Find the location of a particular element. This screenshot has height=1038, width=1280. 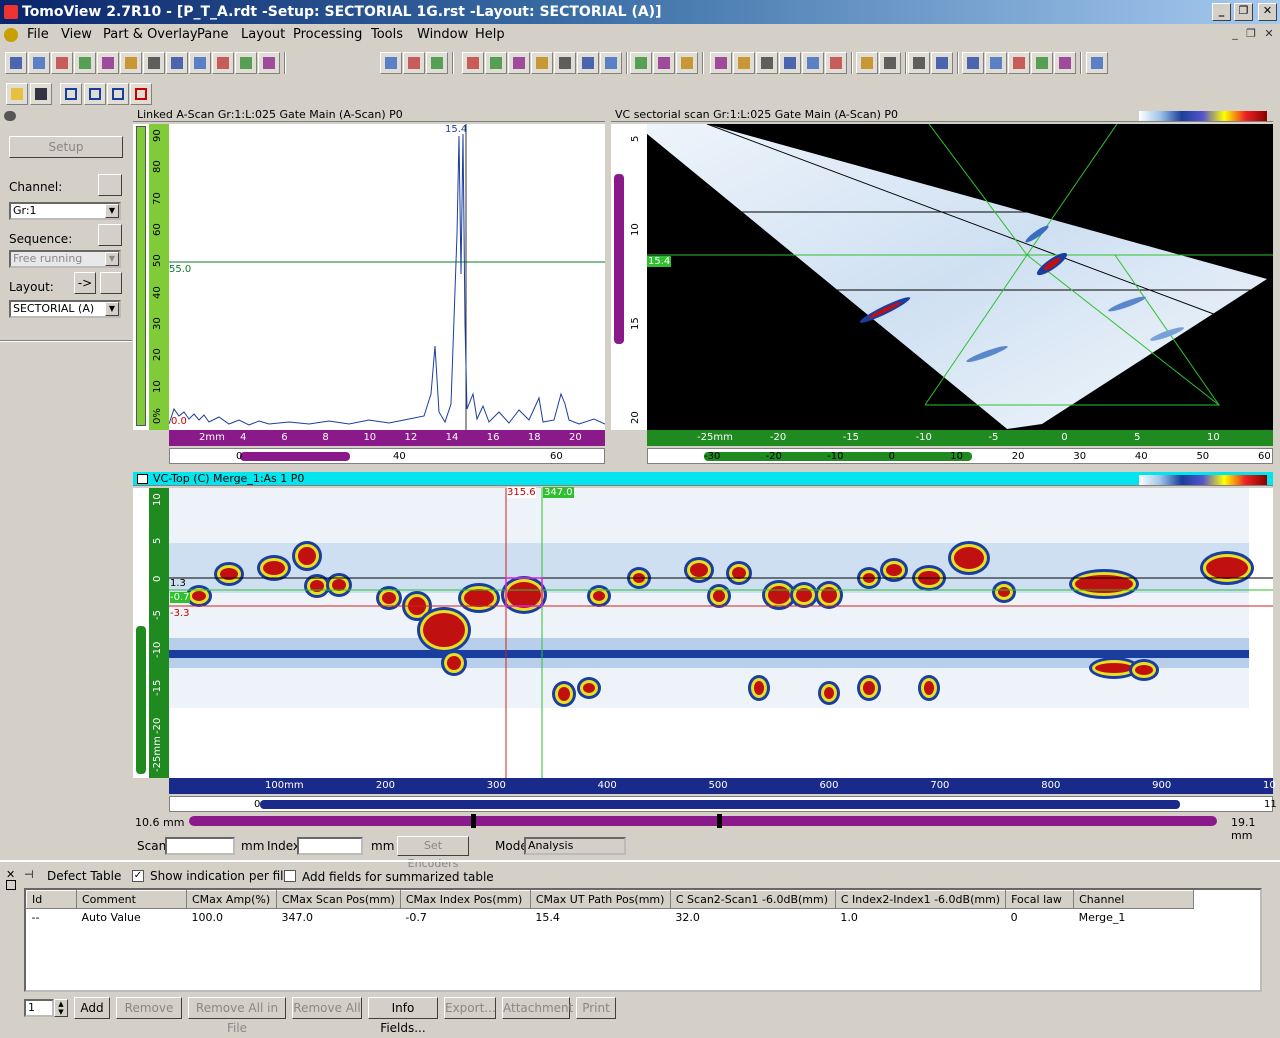

toolbar-tool-9-icon is located at coordinates (223, 63).